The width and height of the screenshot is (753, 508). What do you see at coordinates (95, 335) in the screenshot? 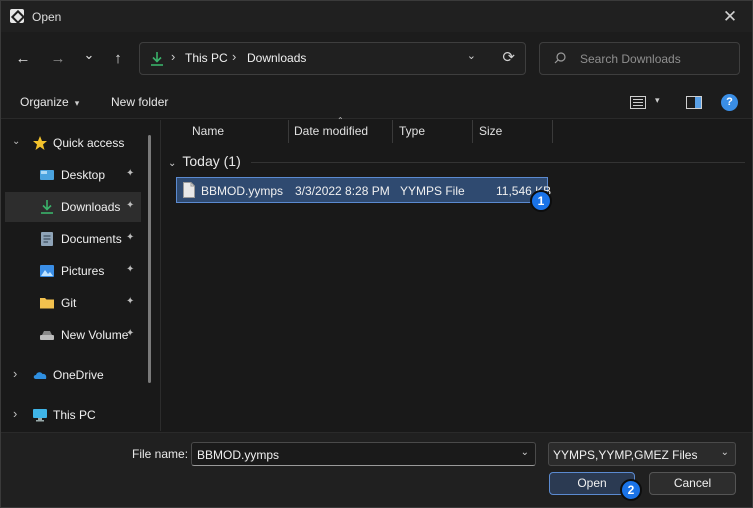
I see `sidebar-item-label: New Volume` at bounding box center [95, 335].